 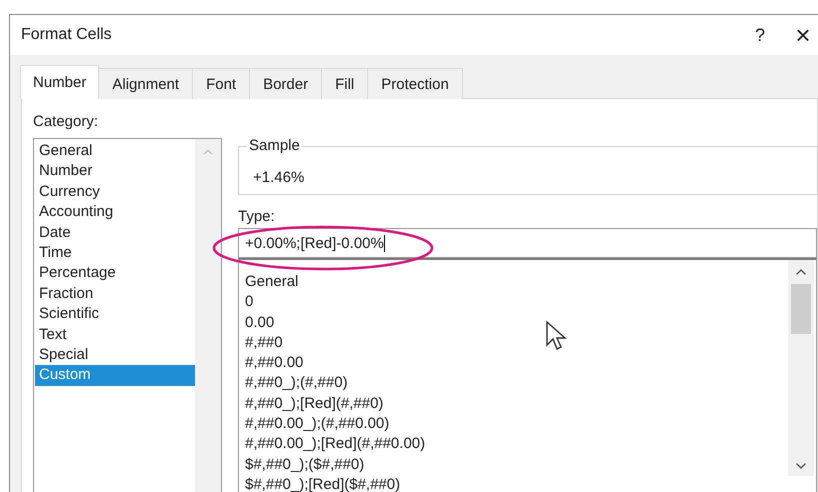 I want to click on format-item: #,##0_);(#,##0), so click(x=516, y=383).